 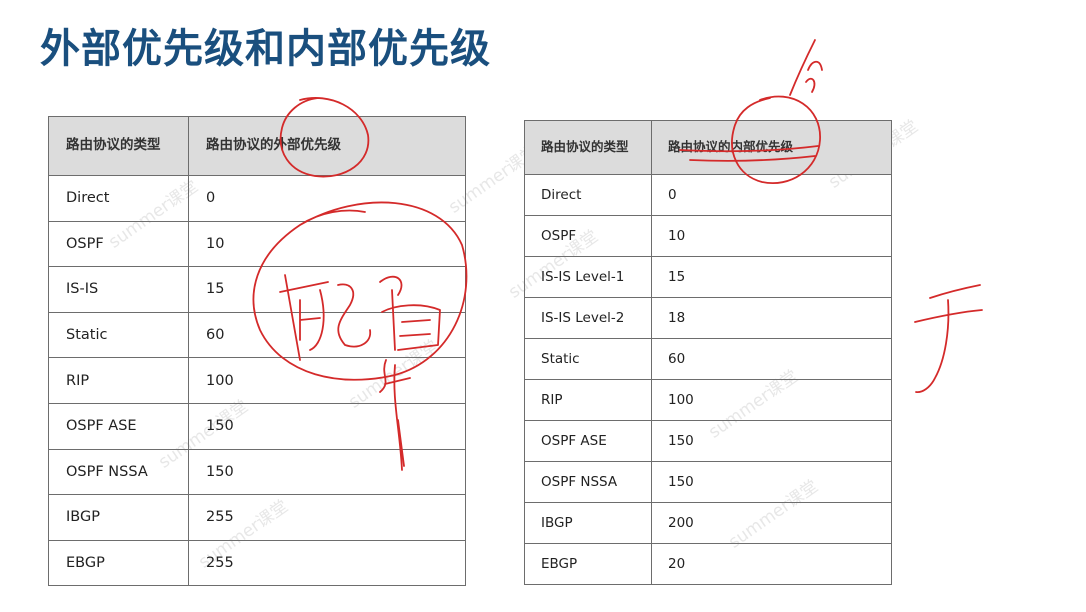 What do you see at coordinates (771, 318) in the screenshot?
I see `priority-cell: 18` at bounding box center [771, 318].